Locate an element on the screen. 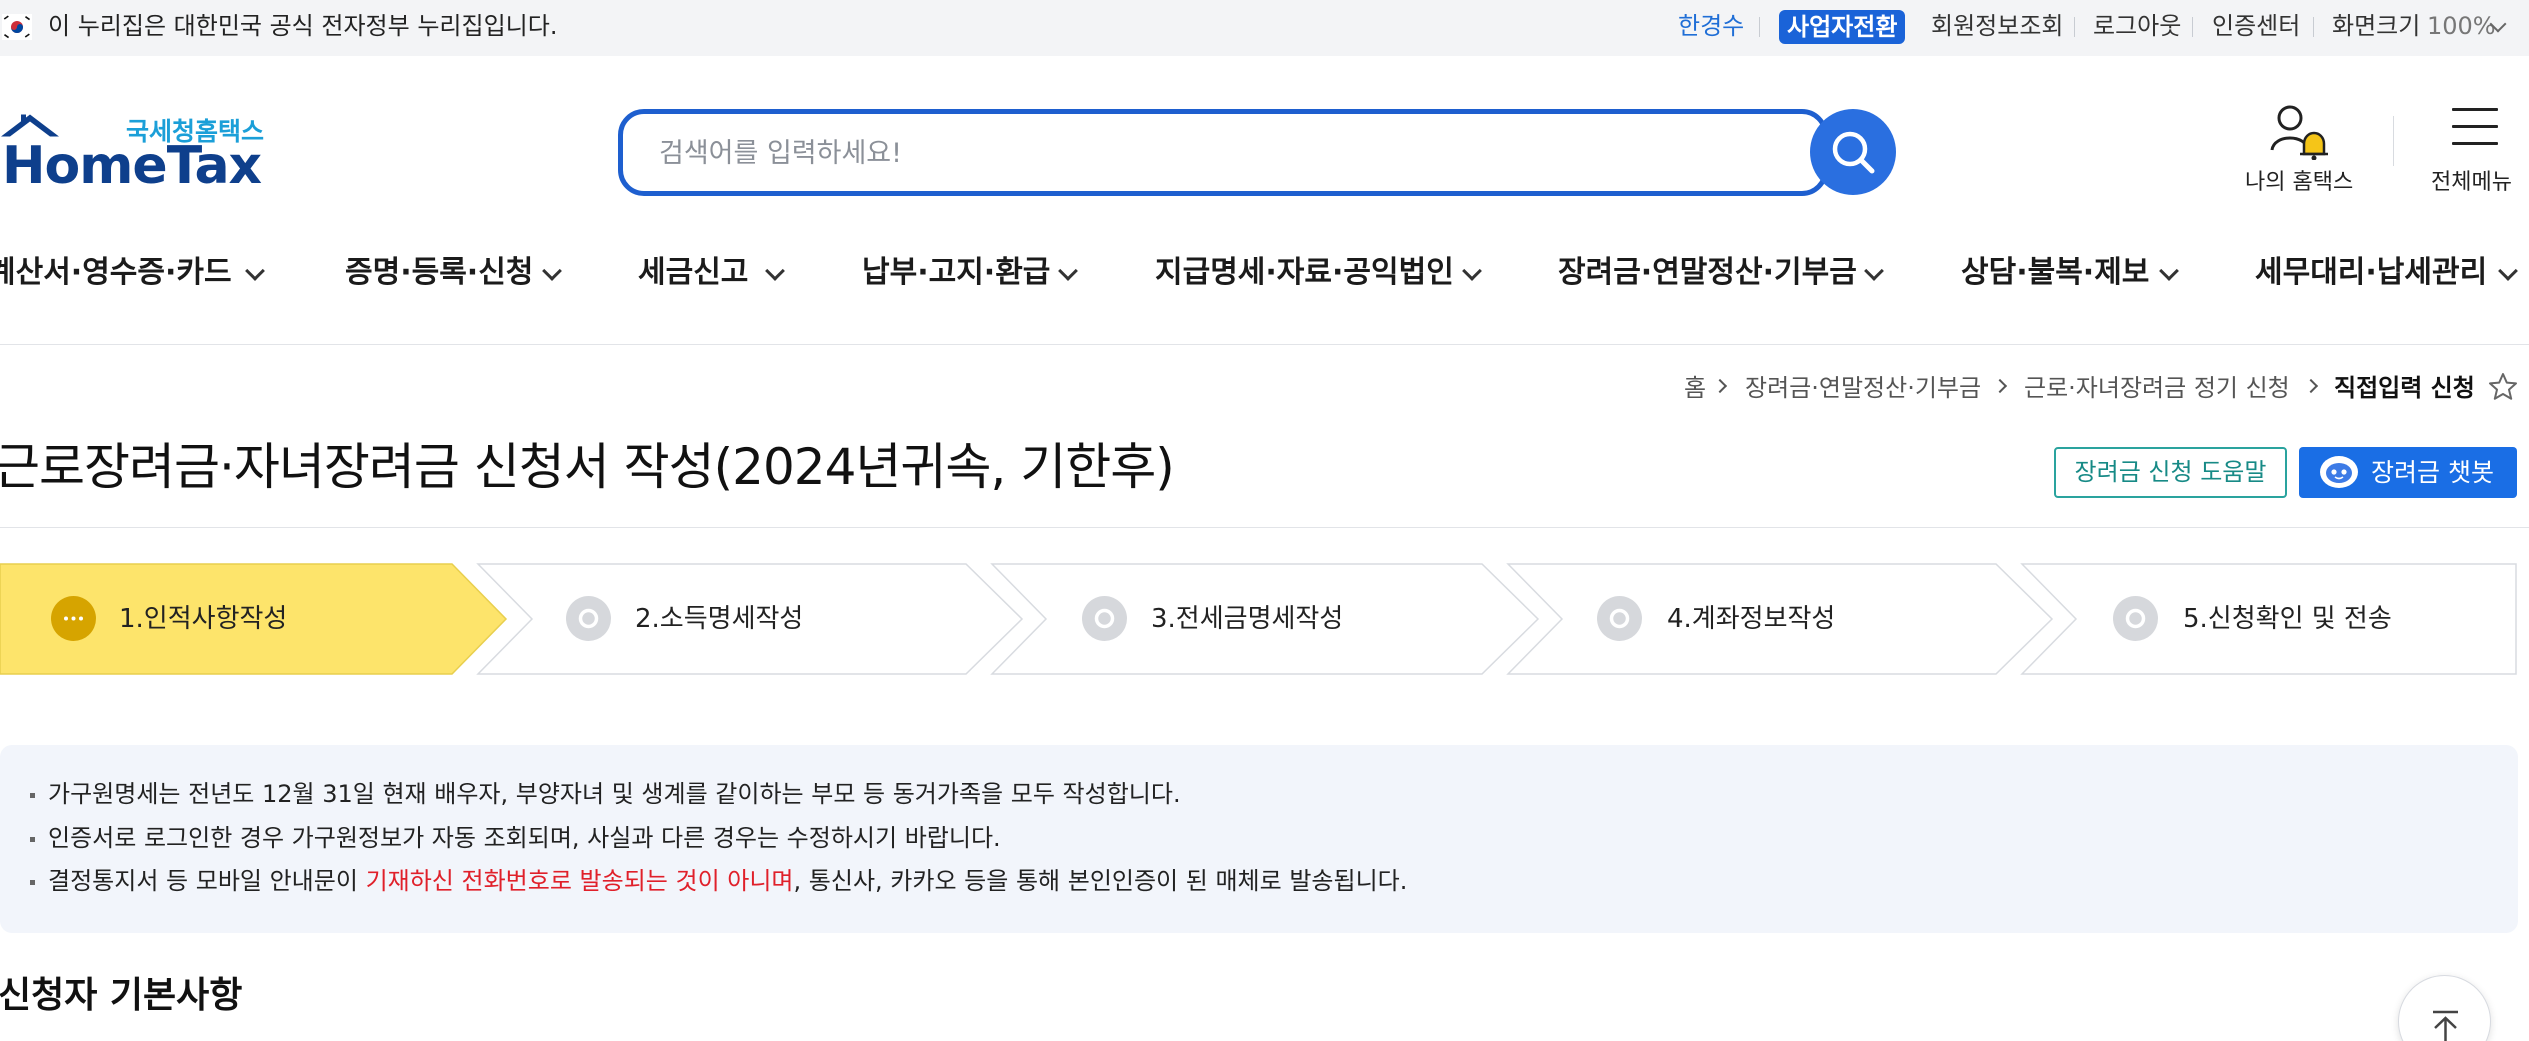 The image size is (2529, 1041). gnb-item-consult: 상담·불복·제보 is located at coordinates (2055, 273).